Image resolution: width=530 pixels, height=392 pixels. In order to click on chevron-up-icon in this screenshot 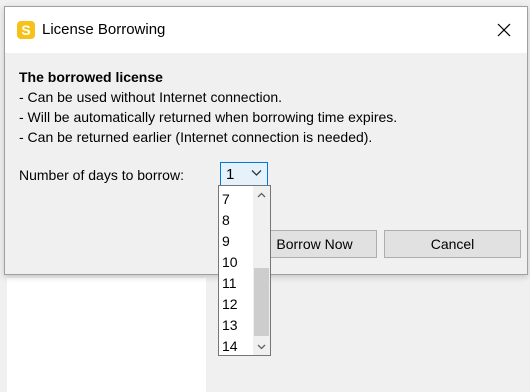, I will do `click(261, 194)`.